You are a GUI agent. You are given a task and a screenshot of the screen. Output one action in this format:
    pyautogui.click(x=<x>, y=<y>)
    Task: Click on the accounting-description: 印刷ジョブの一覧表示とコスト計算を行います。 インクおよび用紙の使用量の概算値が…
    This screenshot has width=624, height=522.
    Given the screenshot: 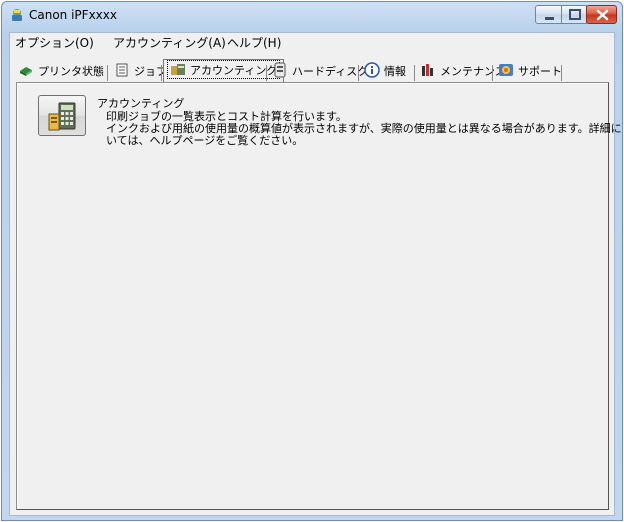 What is the action you would take?
    pyautogui.click(x=364, y=129)
    